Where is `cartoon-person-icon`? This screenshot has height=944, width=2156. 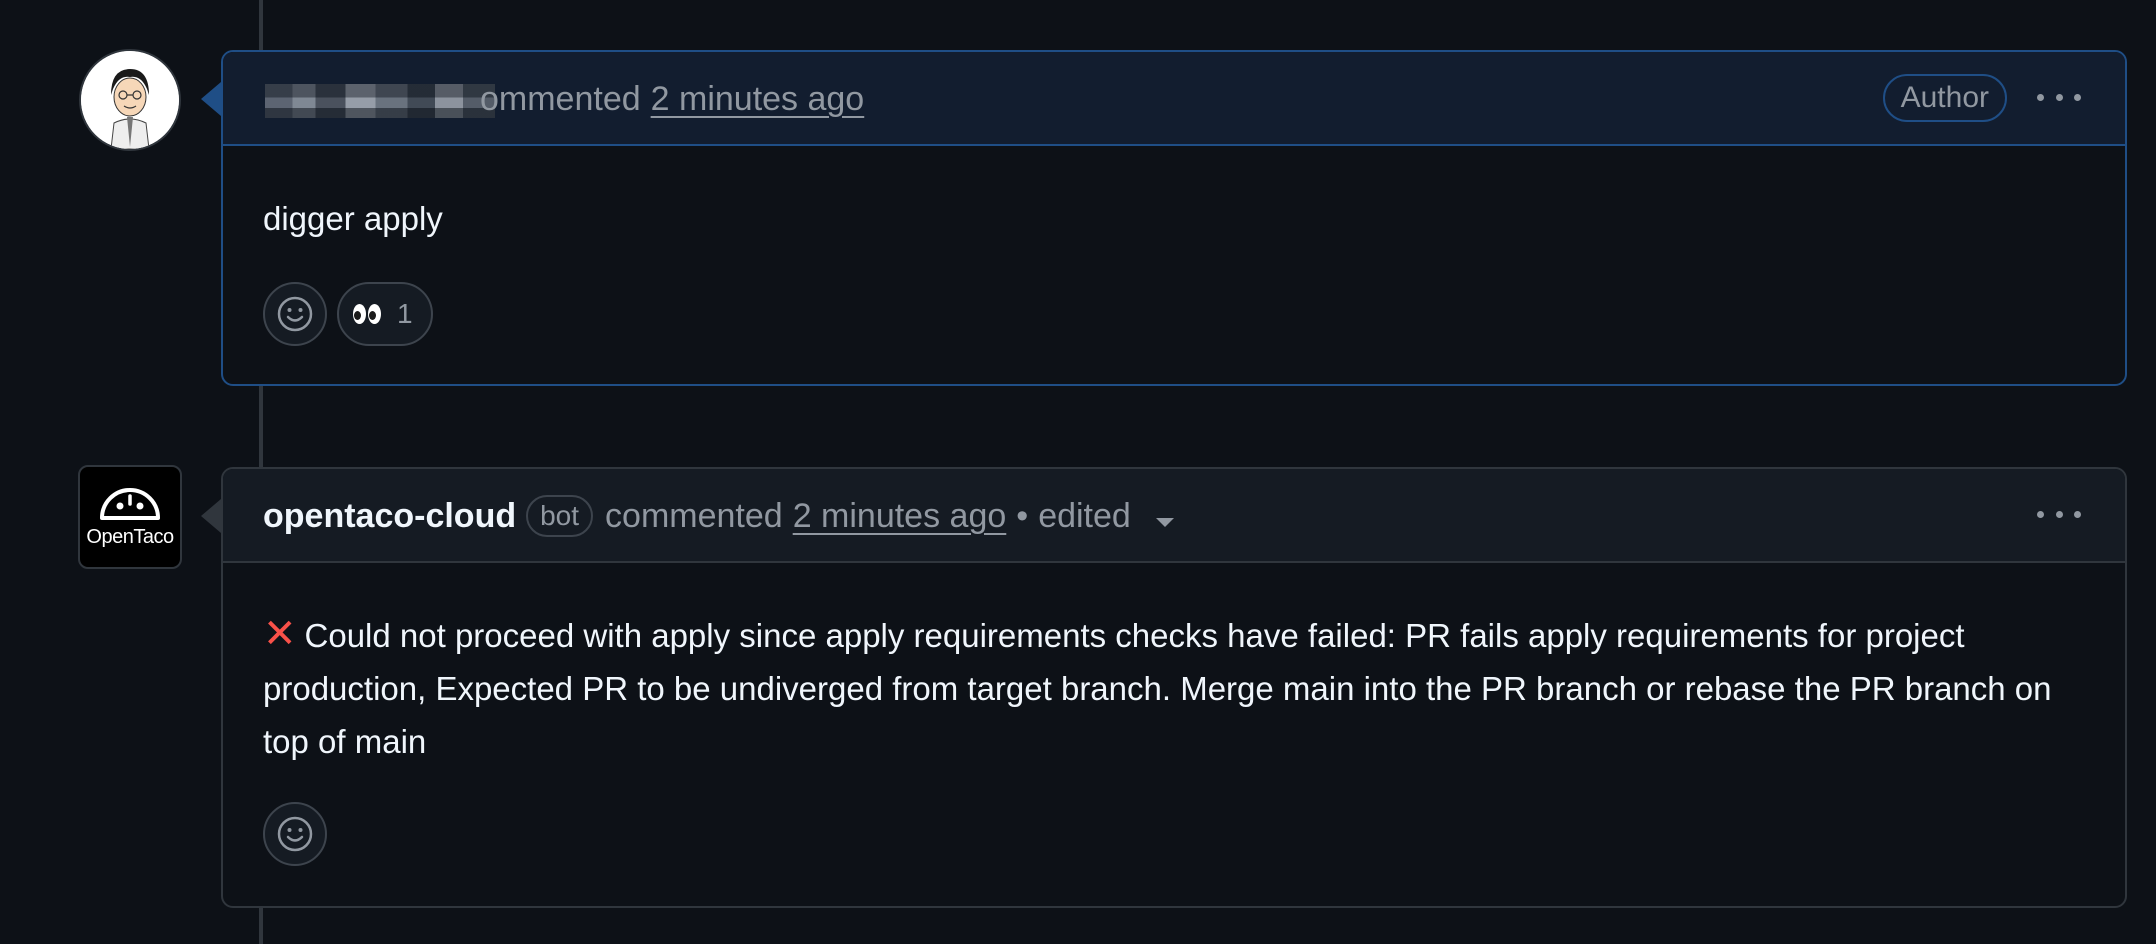
cartoon-person-icon is located at coordinates (130, 100).